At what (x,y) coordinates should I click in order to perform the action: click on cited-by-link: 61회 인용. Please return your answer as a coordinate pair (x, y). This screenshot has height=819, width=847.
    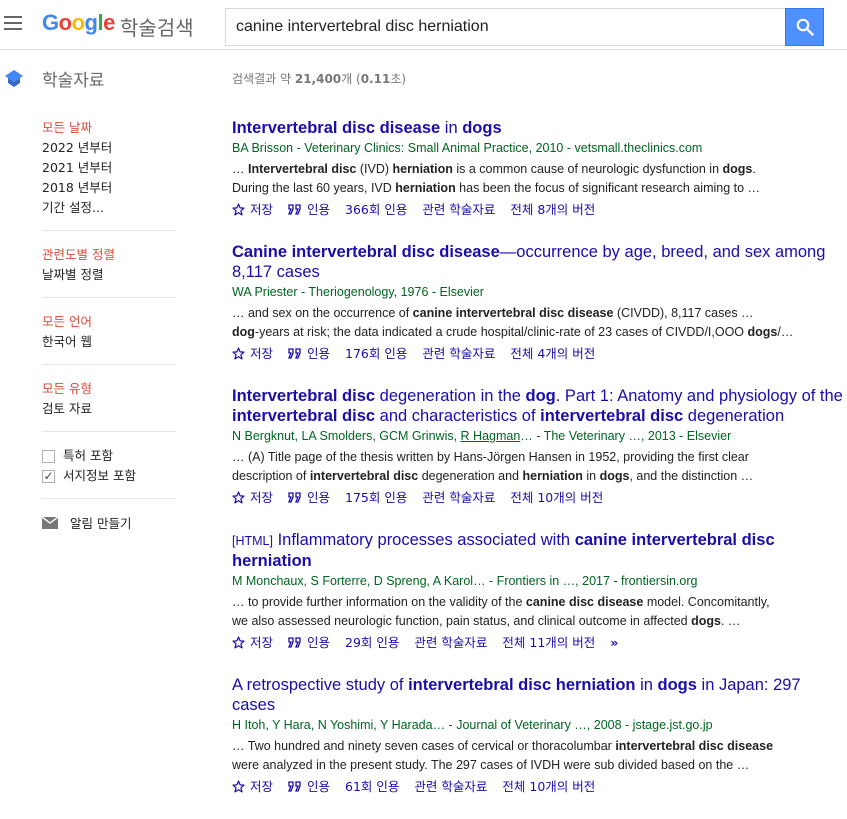
    Looking at the image, I should click on (372, 786).